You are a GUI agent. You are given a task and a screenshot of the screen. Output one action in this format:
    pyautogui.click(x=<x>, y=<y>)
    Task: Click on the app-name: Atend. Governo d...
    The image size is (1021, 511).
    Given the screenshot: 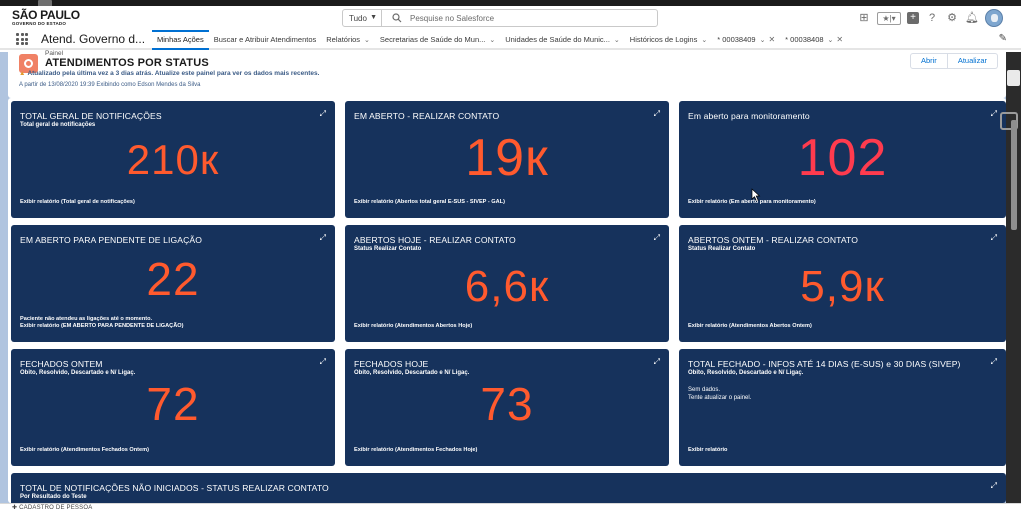 What is the action you would take?
    pyautogui.click(x=93, y=39)
    